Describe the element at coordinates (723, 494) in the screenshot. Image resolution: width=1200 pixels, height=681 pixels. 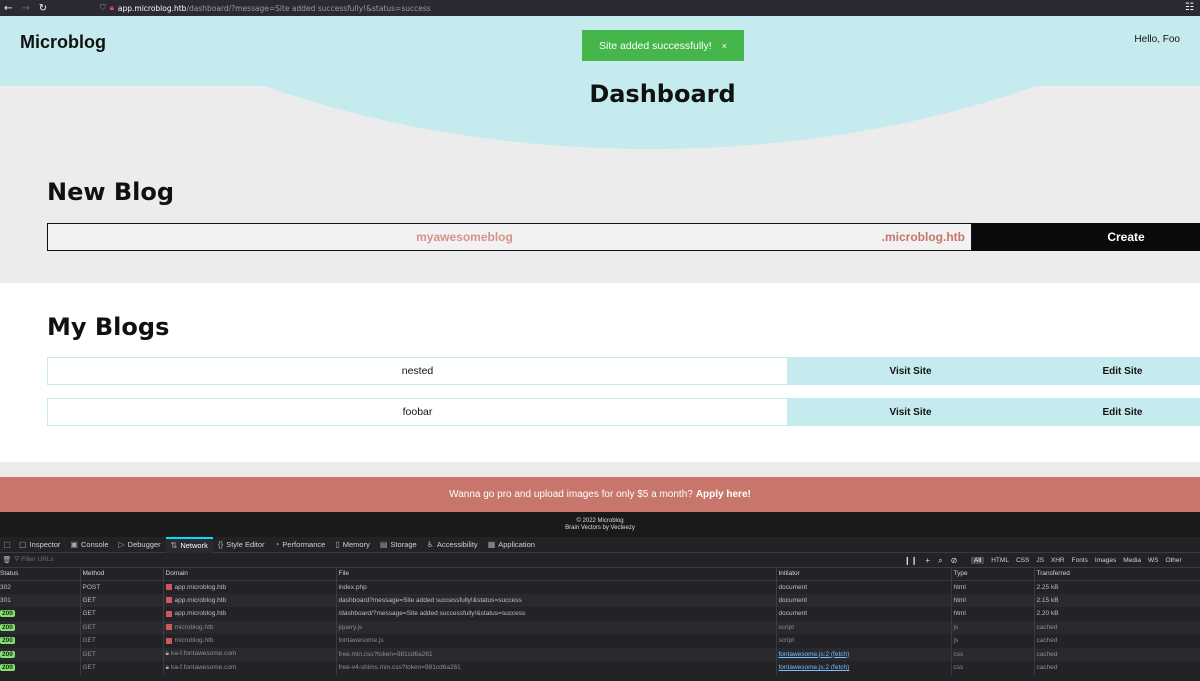
I see `apply-link: Apply here!` at that location.